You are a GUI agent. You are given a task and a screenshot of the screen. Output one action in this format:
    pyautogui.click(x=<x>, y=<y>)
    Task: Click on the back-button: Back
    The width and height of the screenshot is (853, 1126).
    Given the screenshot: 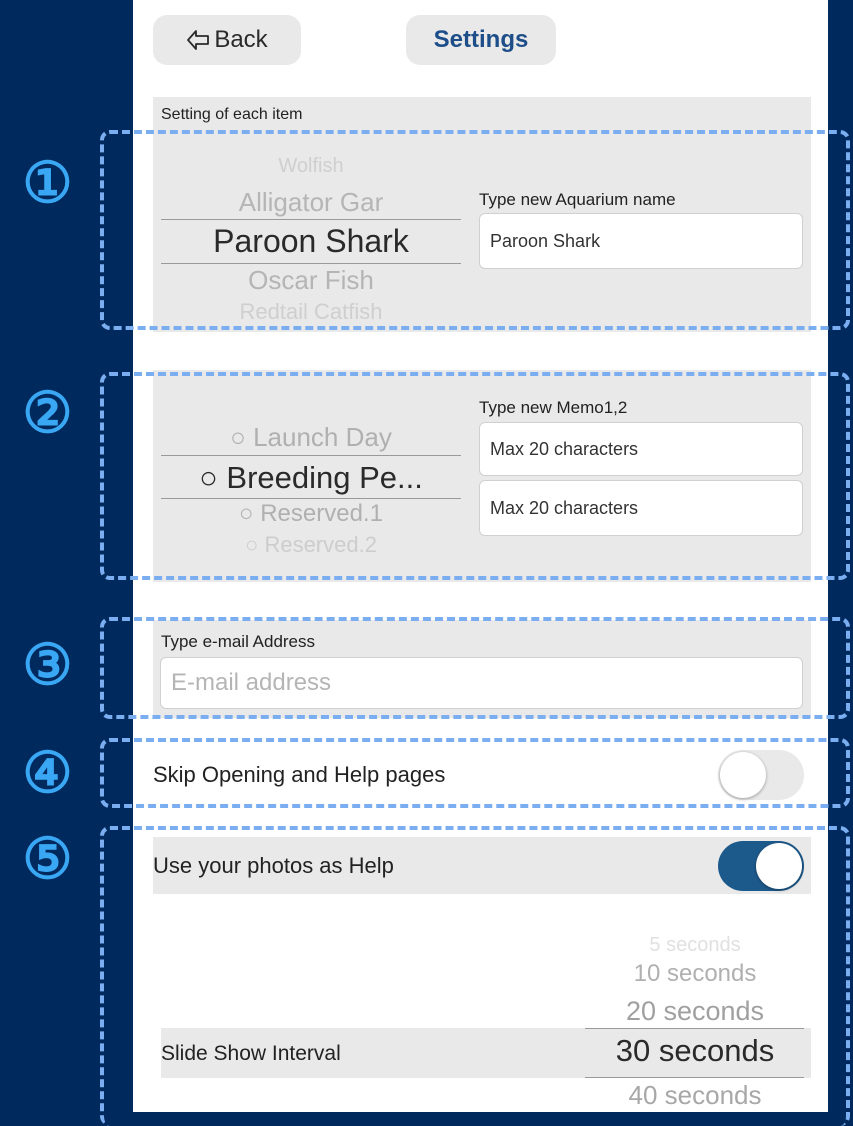 What is the action you would take?
    pyautogui.click(x=227, y=40)
    